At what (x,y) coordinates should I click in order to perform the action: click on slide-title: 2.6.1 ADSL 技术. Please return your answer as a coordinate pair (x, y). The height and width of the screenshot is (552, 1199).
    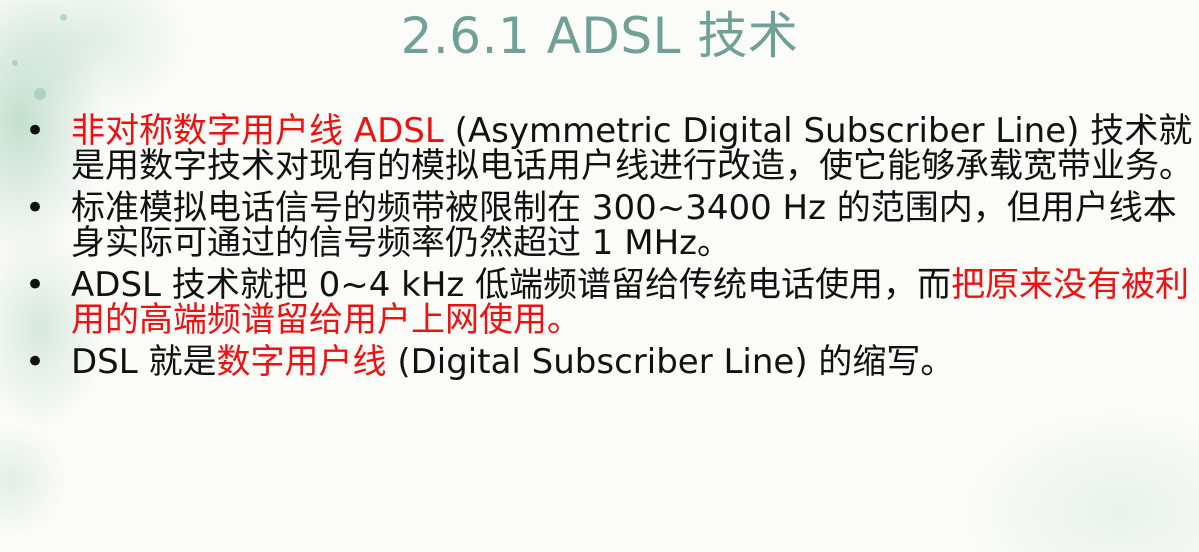
    Looking at the image, I should click on (599, 36).